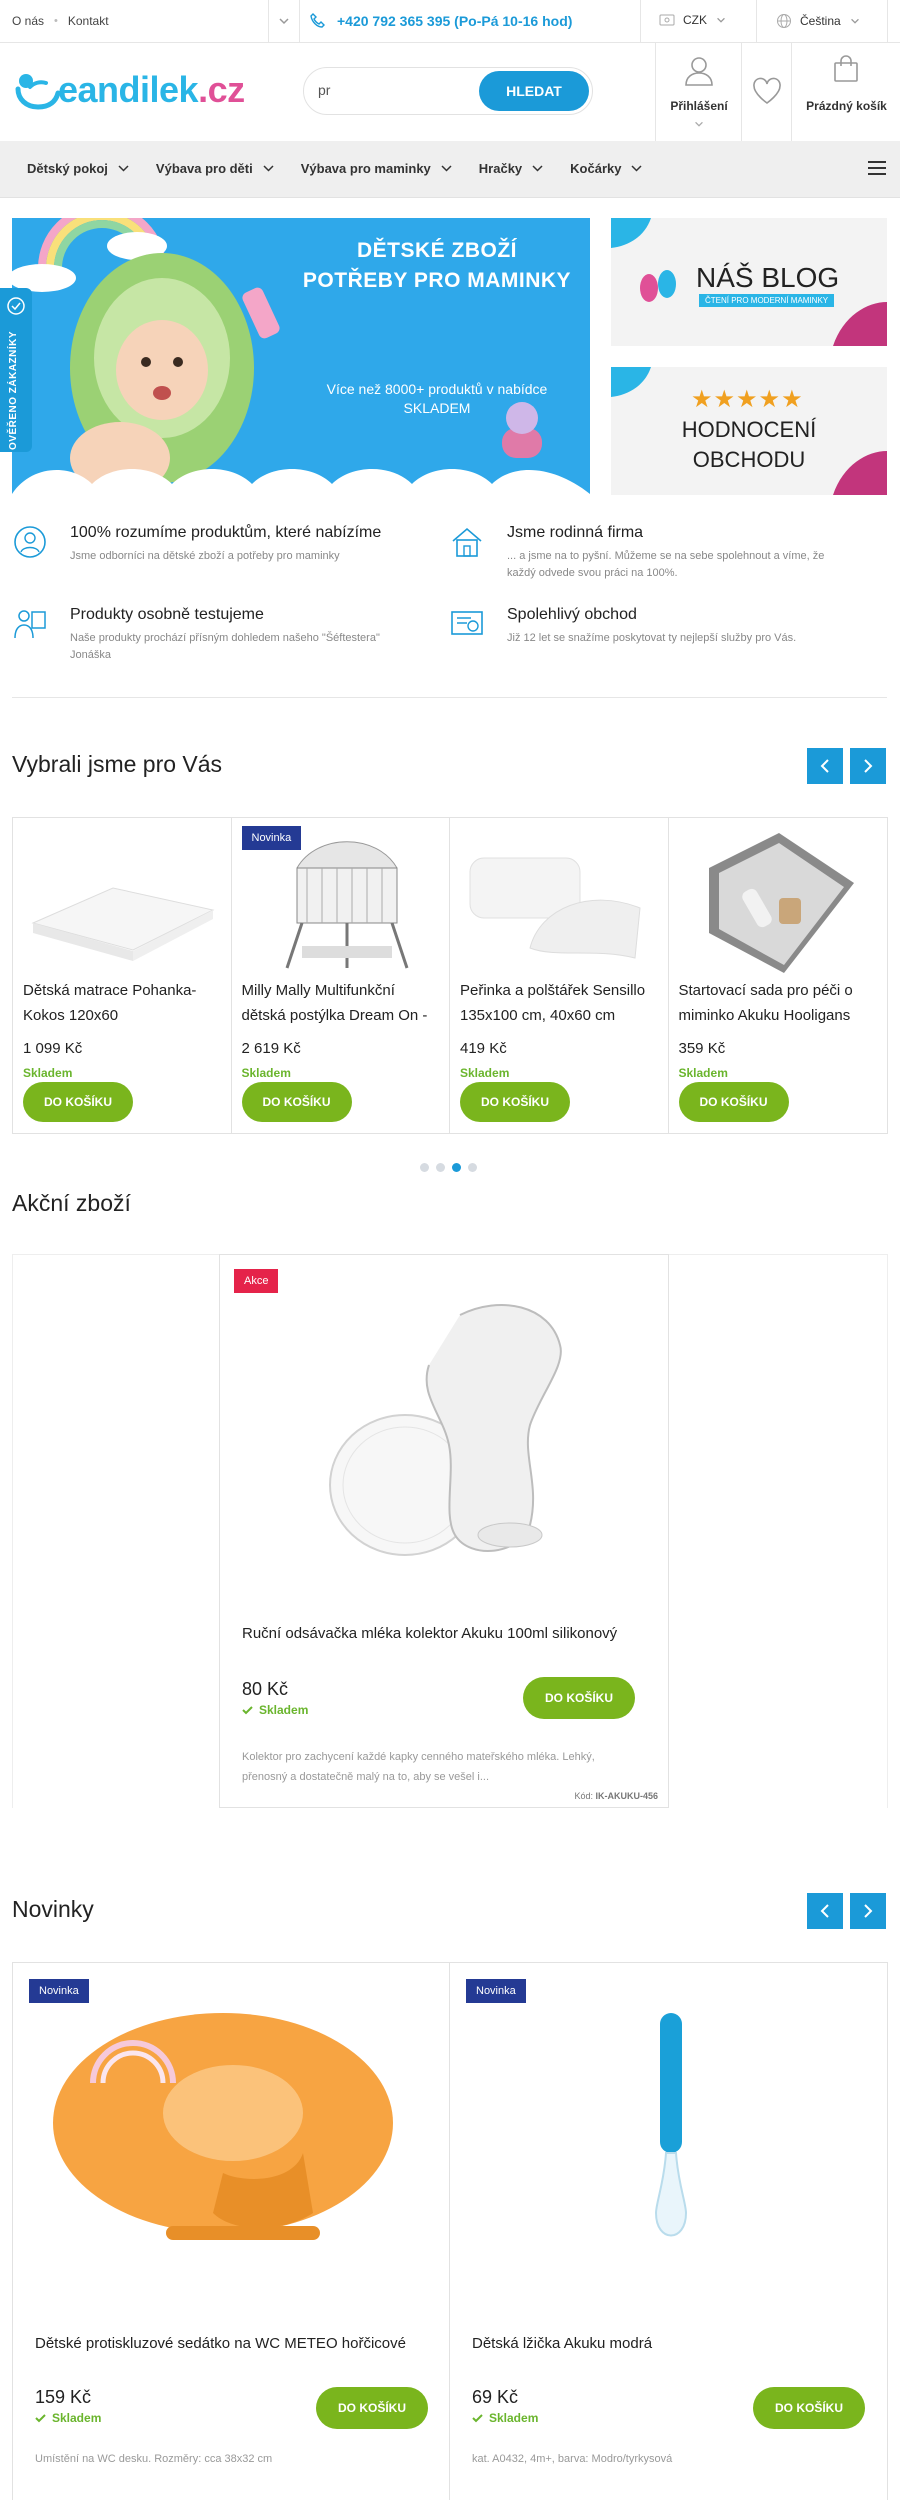 The width and height of the screenshot is (900, 2500). Describe the element at coordinates (78, 168) in the screenshot. I see `nav-item-kids-room: Dětský pokoj` at that location.